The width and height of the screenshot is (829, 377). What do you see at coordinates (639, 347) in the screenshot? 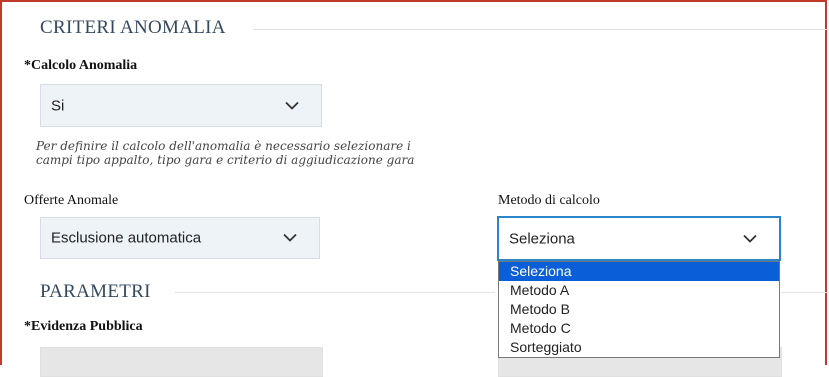
I see `dropdown-option-sorteggiato: Sorteggiato` at bounding box center [639, 347].